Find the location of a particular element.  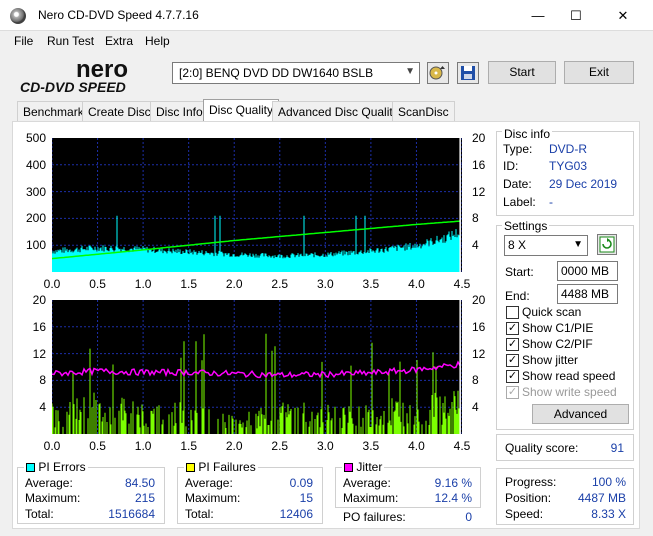

y-right-tick: 8 is located at coordinates (475, 380).